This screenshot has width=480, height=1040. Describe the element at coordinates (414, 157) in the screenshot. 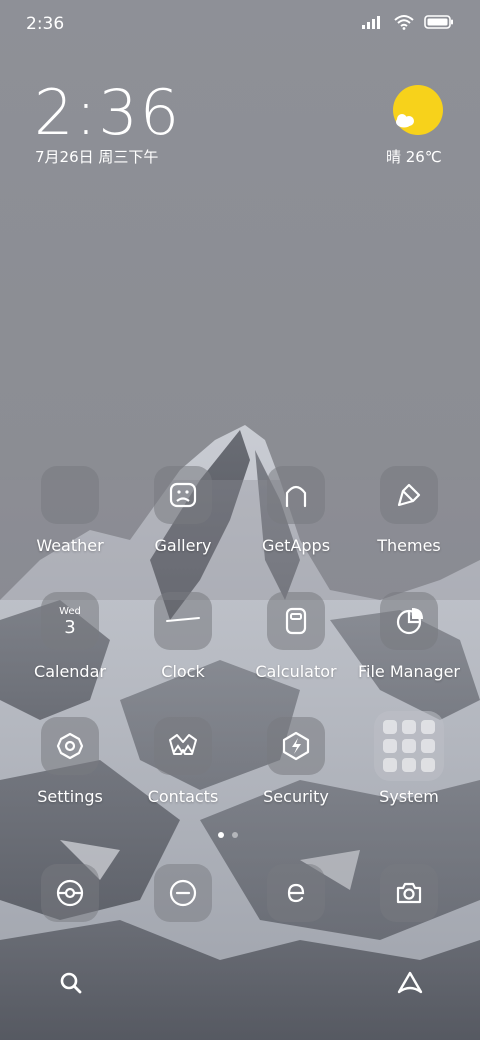

I see `weather-widget-text: 晴 26℃` at that location.